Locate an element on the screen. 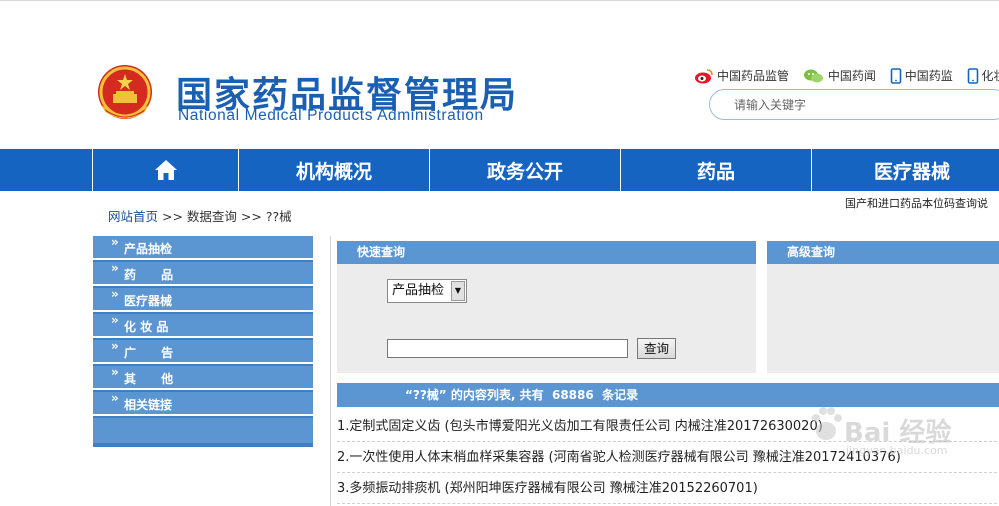 This screenshot has height=506, width=999. quick-search-panel: 快速查询 产品抽检 ▼ 查询 is located at coordinates (546, 307).